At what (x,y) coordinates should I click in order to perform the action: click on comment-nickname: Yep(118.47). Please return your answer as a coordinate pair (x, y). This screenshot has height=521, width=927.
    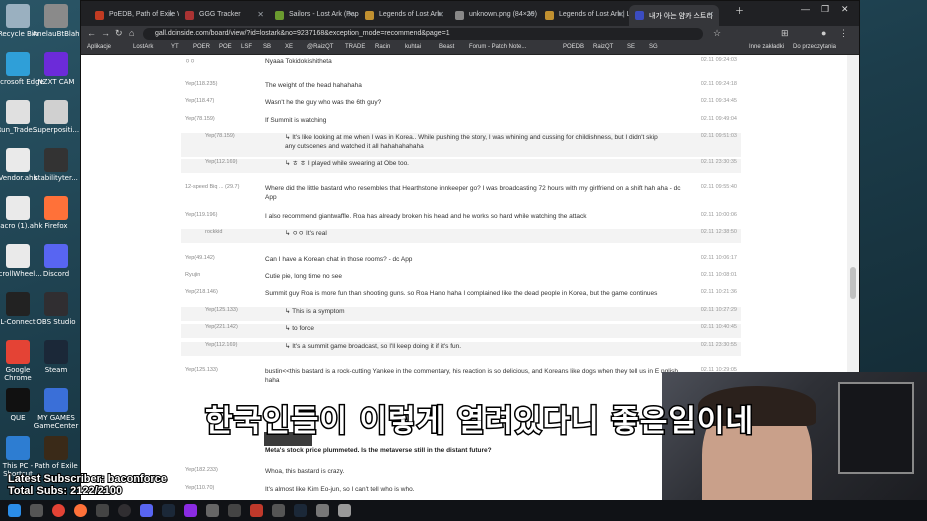
    Looking at the image, I should click on (199, 101).